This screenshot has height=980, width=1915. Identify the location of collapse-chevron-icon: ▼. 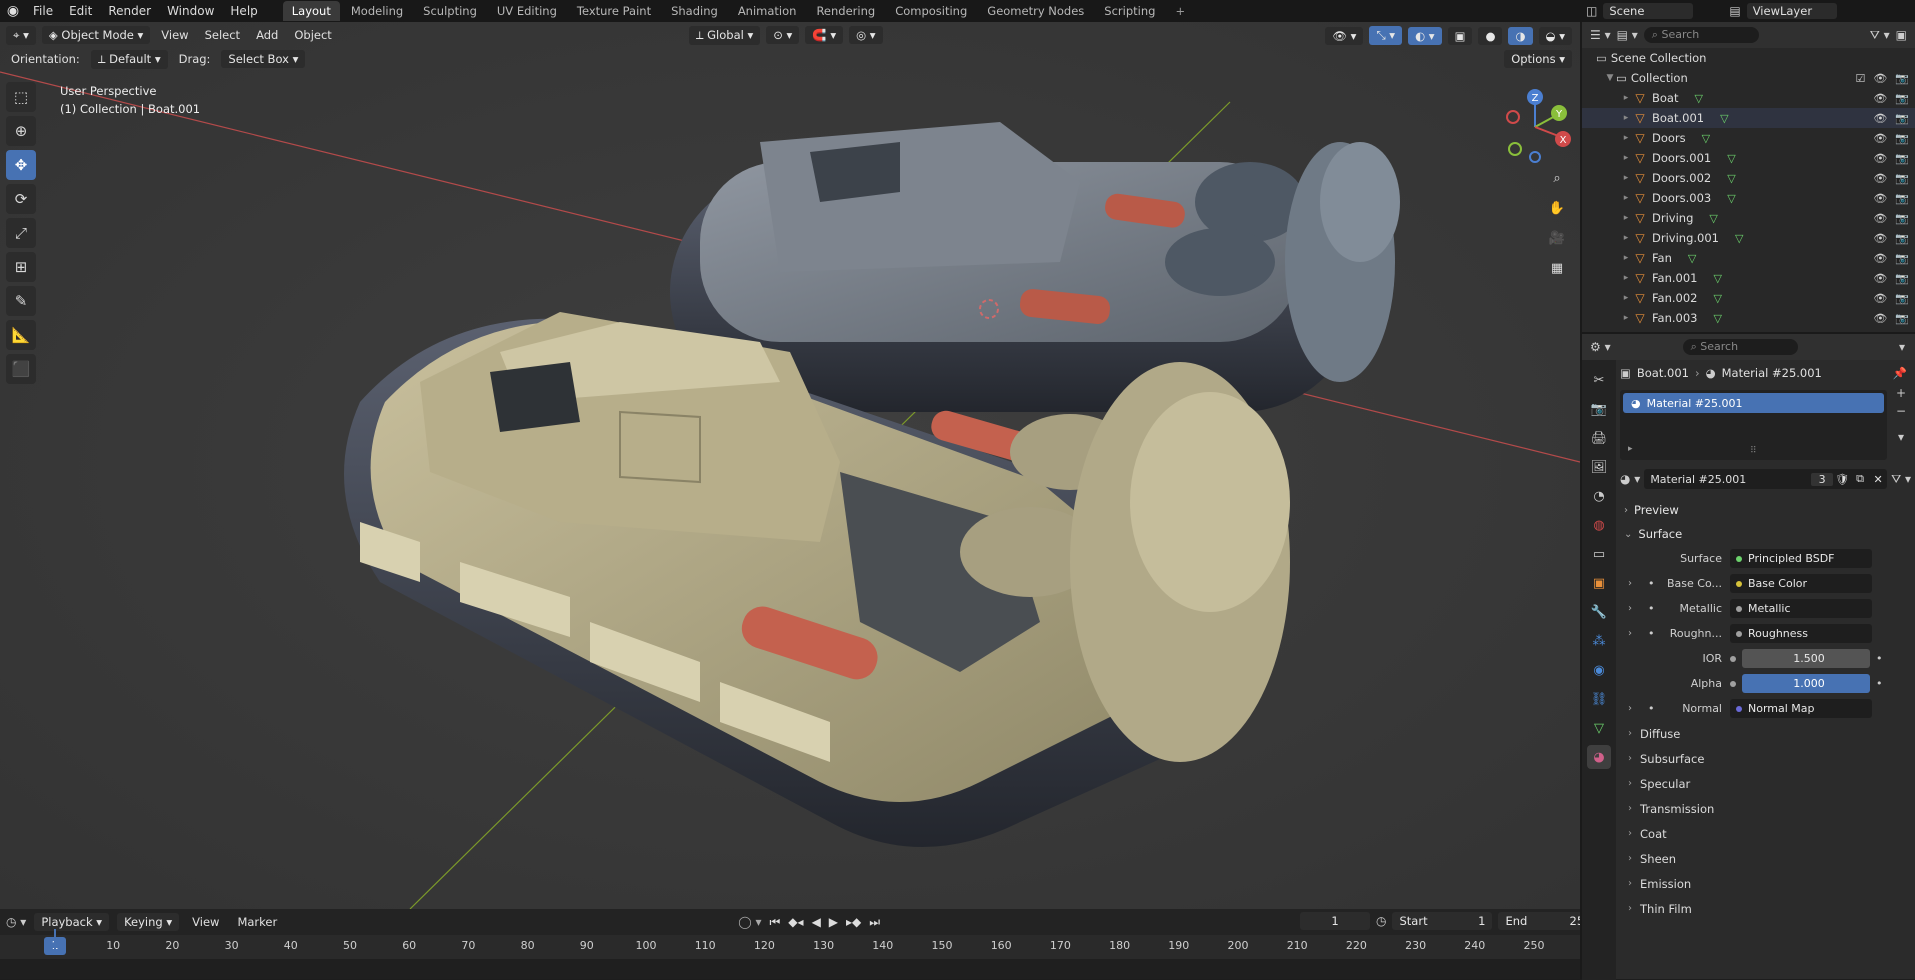
(1610, 78).